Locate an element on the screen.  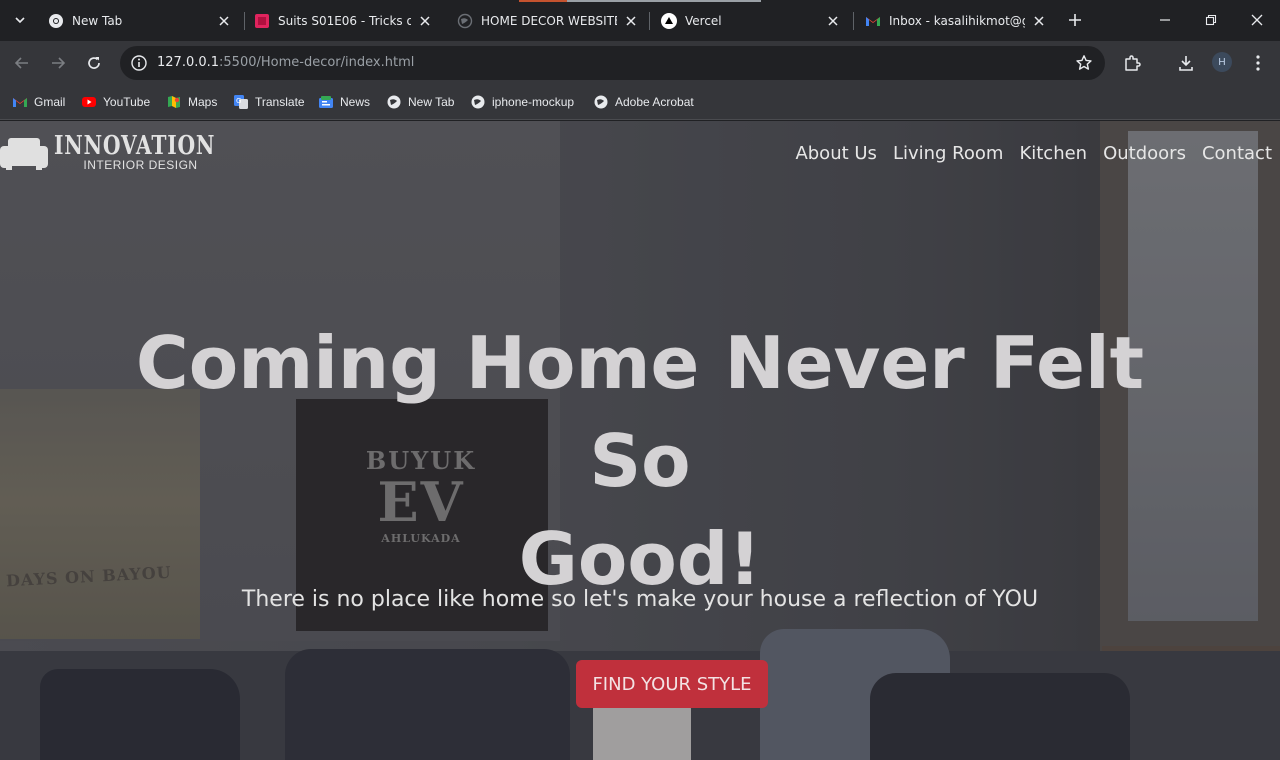
bookmark-maps: Maps is located at coordinates (191, 102).